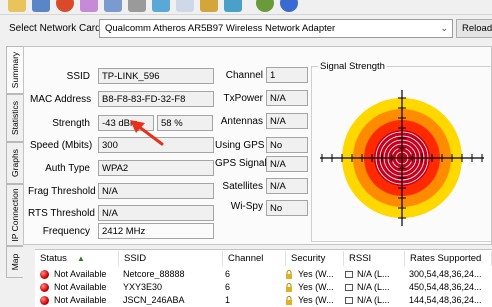  I want to click on col-status-header: Status ▲, so click(77, 258).